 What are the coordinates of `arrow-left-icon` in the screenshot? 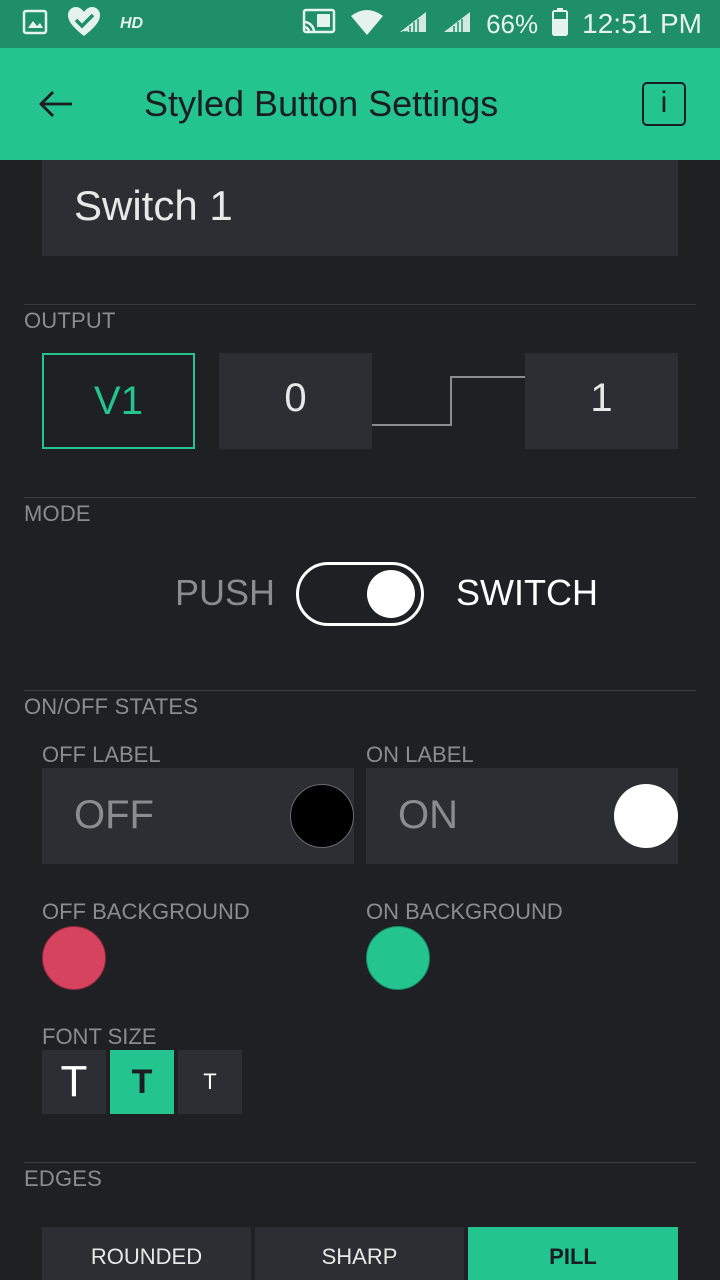 It's located at (55, 104).